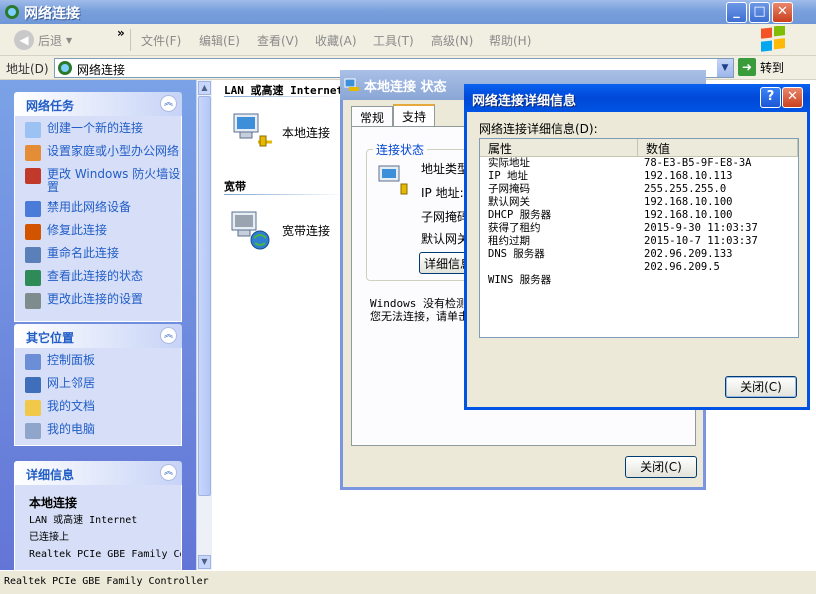 This screenshot has width=816, height=594. I want to click on menu-edit: 编辑(E), so click(219, 40).